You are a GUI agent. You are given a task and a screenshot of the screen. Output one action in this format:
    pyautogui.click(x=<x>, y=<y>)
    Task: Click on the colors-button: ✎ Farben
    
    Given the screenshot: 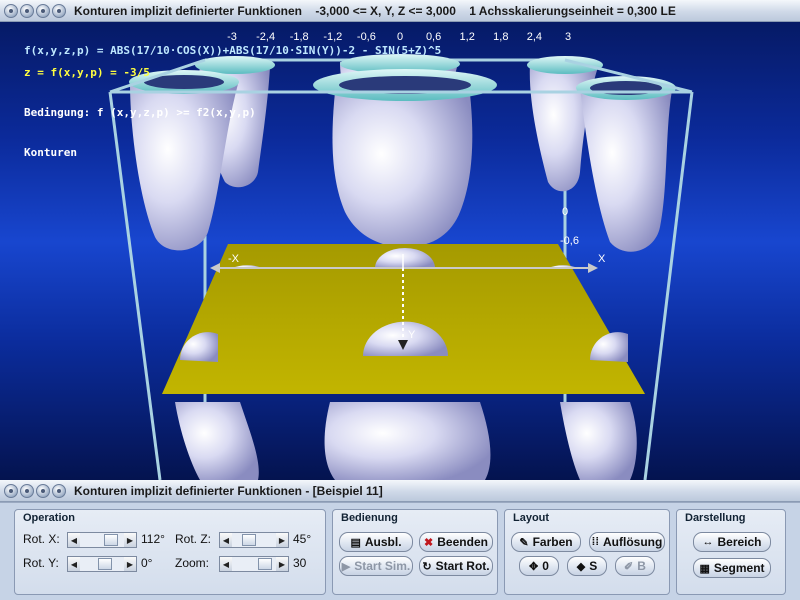 What is the action you would take?
    pyautogui.click(x=546, y=542)
    